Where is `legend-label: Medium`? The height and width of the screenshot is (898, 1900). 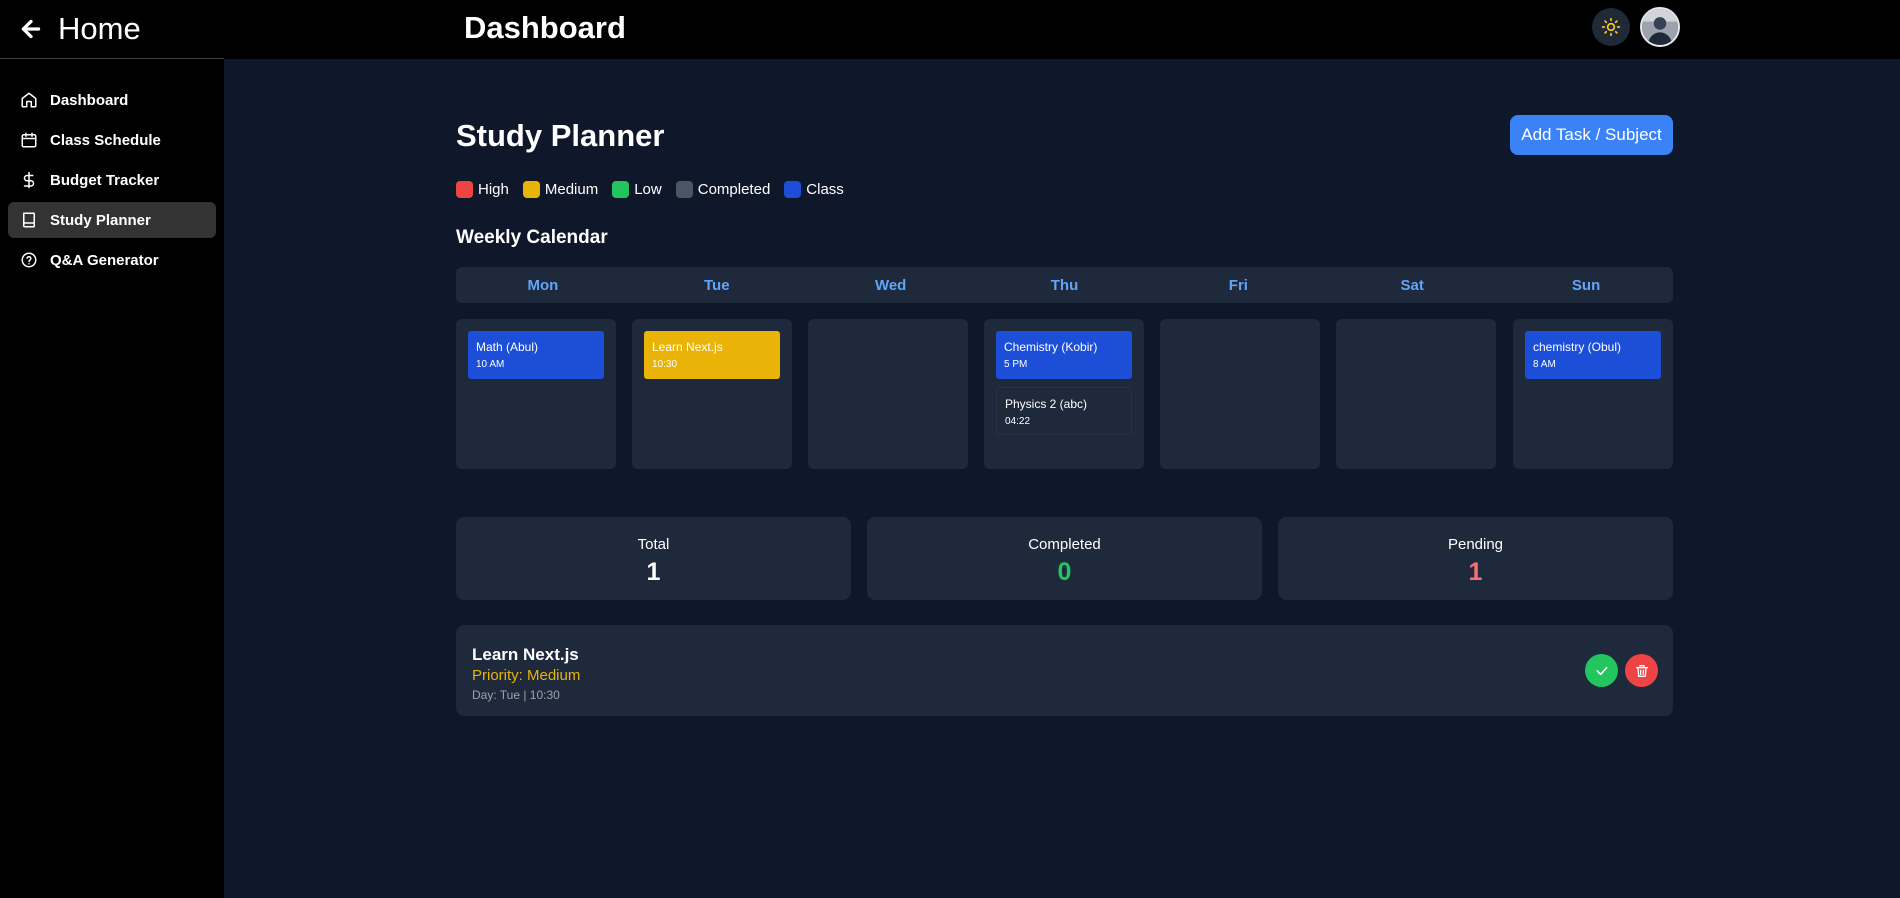 legend-label: Medium is located at coordinates (571, 189).